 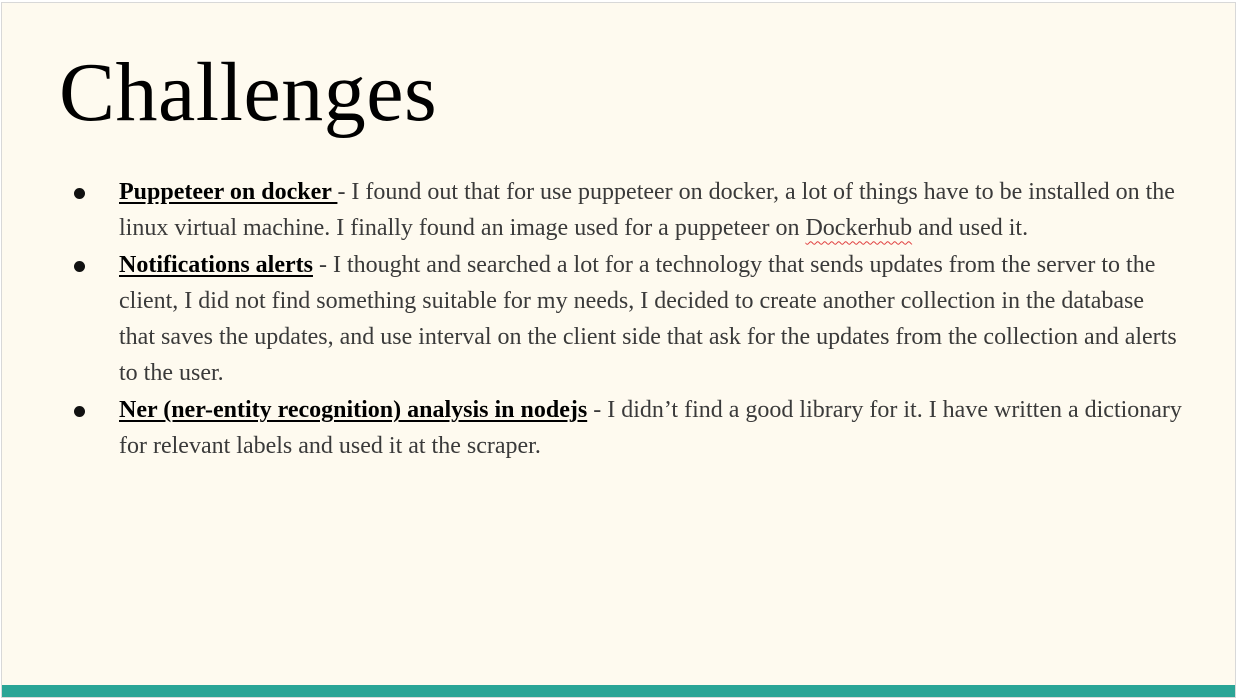 I want to click on bullet-text-end: and used it., so click(x=970, y=228).